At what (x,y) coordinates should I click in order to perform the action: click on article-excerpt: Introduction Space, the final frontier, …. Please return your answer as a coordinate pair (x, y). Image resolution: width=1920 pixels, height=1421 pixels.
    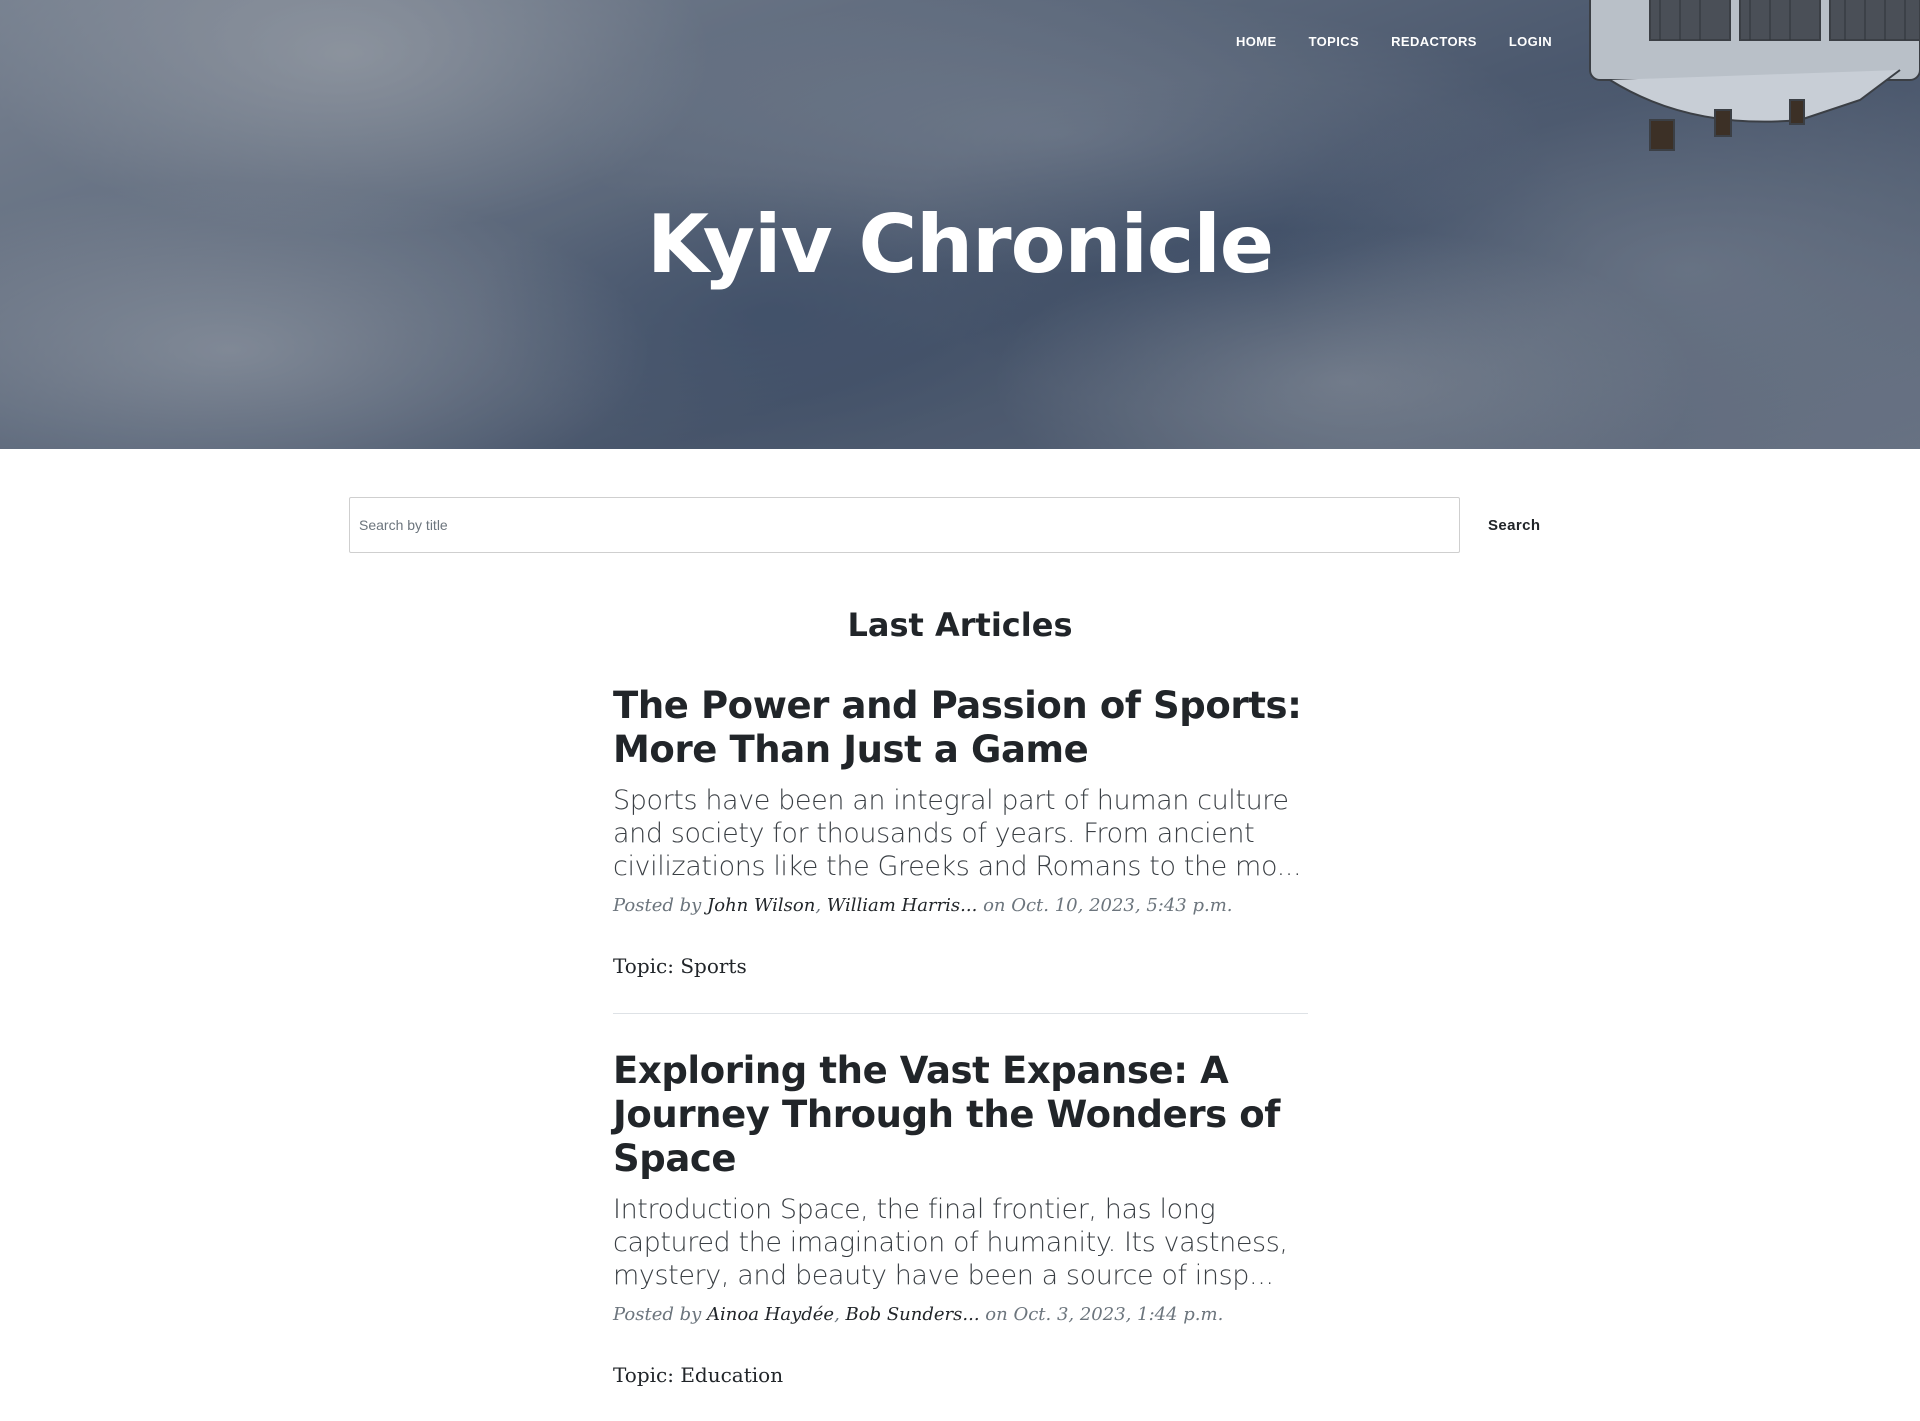
    Looking at the image, I should click on (960, 1242).